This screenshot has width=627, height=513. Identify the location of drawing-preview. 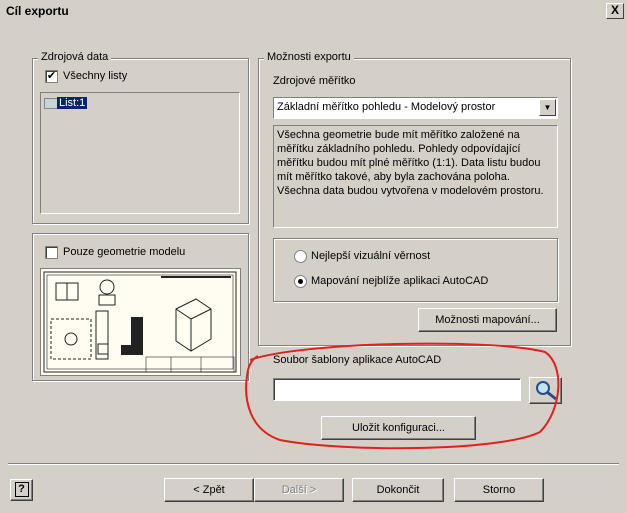
(140, 322).